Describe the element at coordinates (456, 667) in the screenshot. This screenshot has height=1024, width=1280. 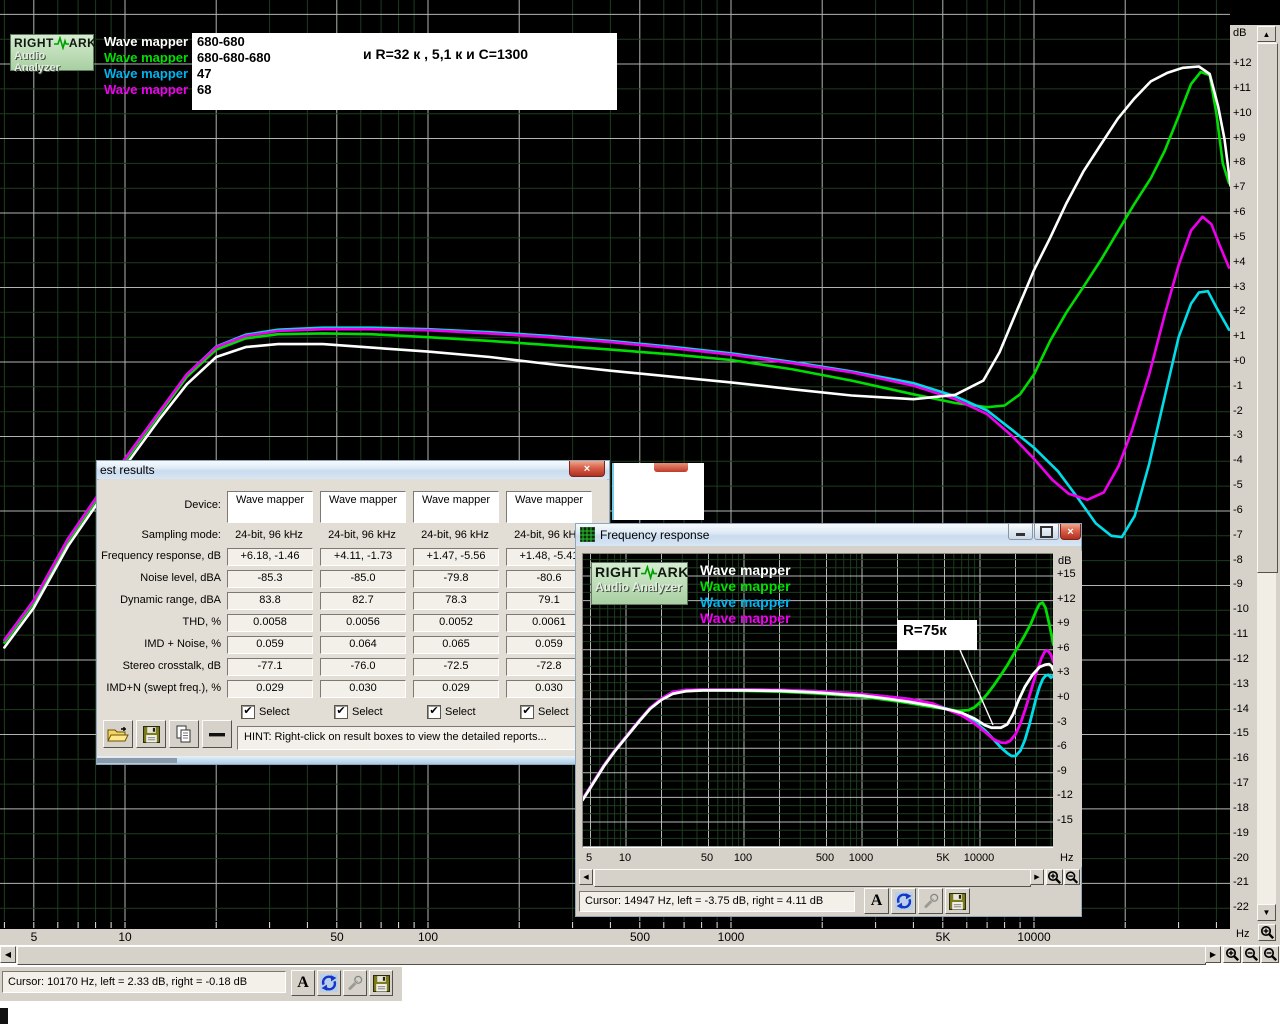
I see `result-box: -72.5` at that location.